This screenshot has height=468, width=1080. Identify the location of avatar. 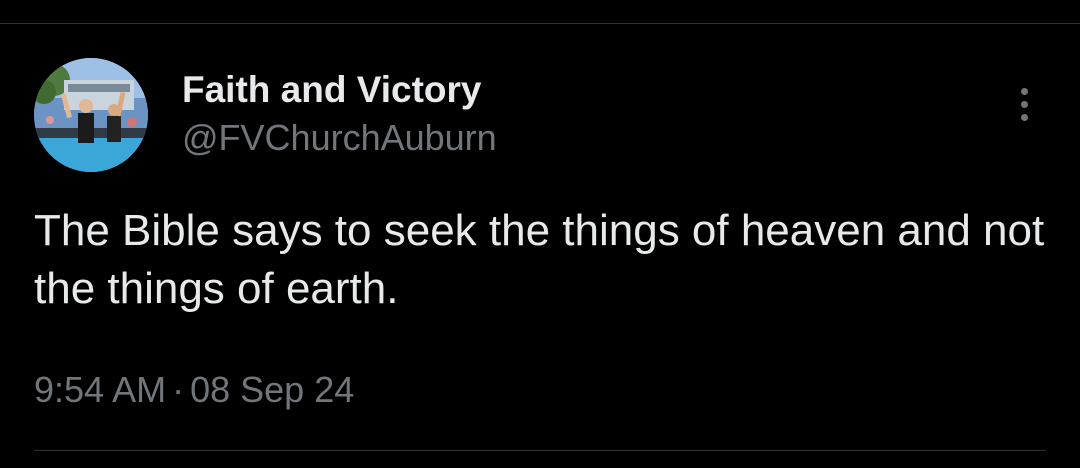
(91, 115).